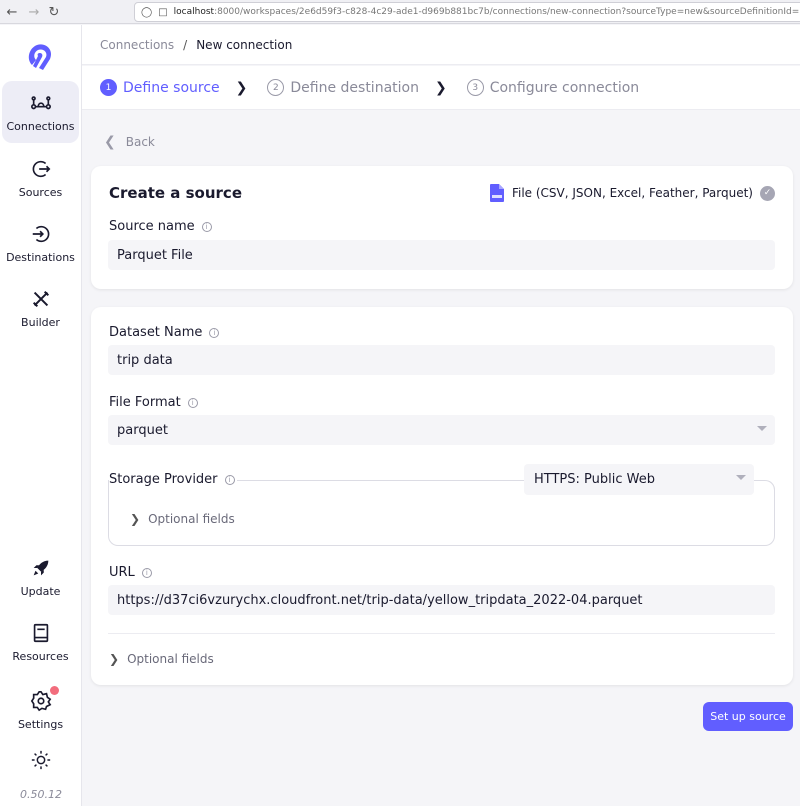 This screenshot has width=800, height=806. Describe the element at coordinates (244, 44) in the screenshot. I see `breadcrumb-current: New connection` at that location.